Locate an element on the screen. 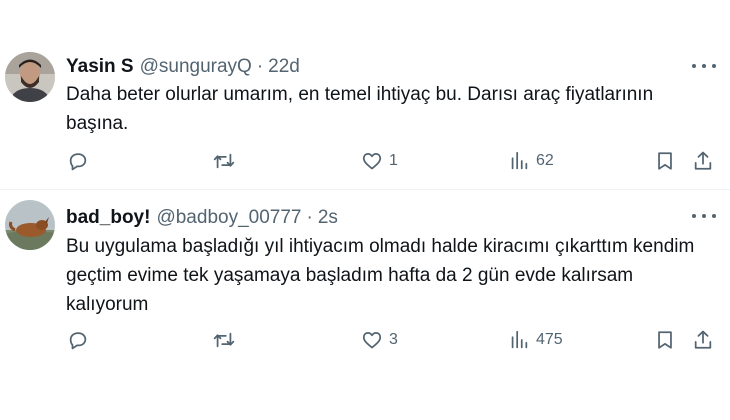 This screenshot has width=730, height=420. like-button: 1 is located at coordinates (379, 161).